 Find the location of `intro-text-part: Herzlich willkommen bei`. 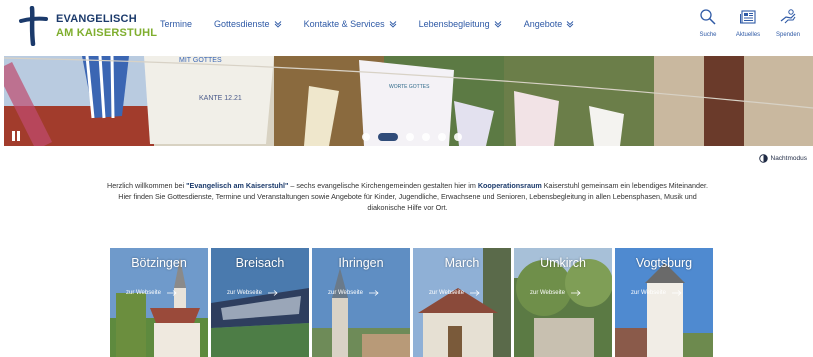

intro-text-part: Herzlich willkommen bei is located at coordinates (147, 185).